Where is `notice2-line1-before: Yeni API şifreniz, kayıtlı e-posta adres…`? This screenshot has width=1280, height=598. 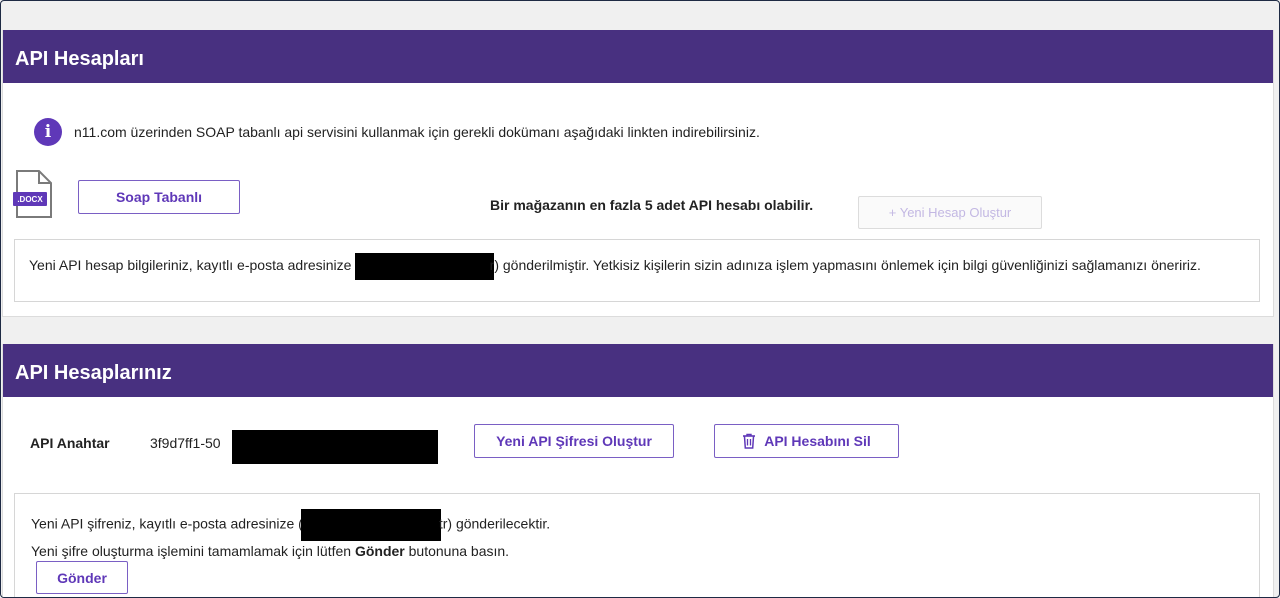
notice2-line1-before: Yeni API şifreniz, kayıtlı e-posta adres… is located at coordinates (167, 523).